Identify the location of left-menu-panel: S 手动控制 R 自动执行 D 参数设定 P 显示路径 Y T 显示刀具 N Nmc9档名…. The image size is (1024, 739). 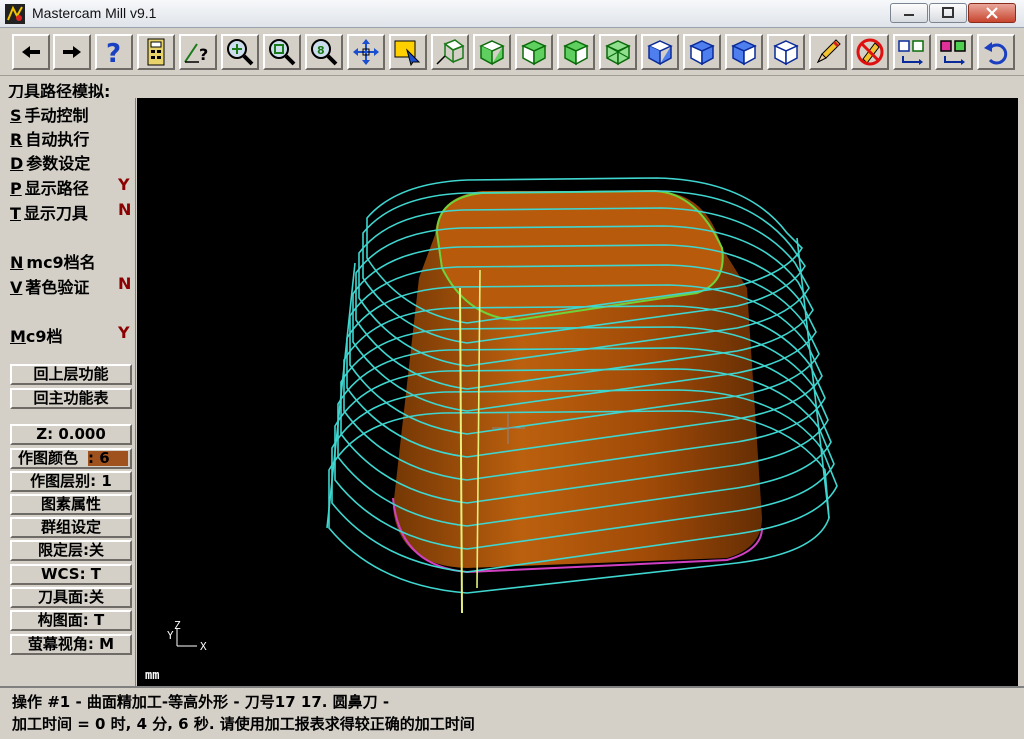
(68, 392).